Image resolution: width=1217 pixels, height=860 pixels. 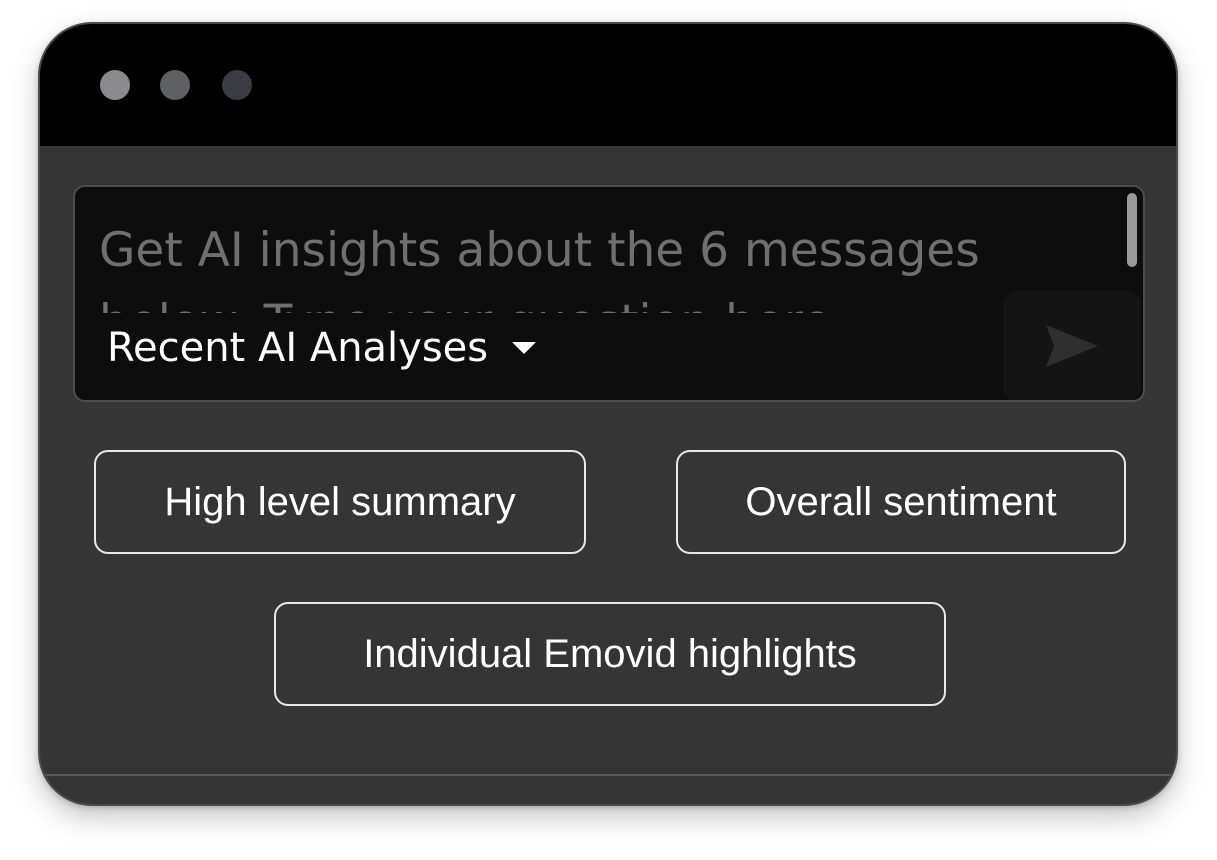 I want to click on high-level-summary-button: High level summary, so click(x=340, y=502).